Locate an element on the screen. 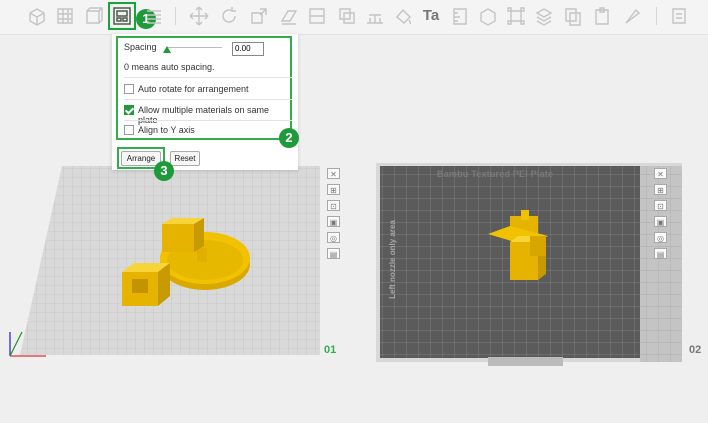  grid-icon is located at coordinates (65, 16).